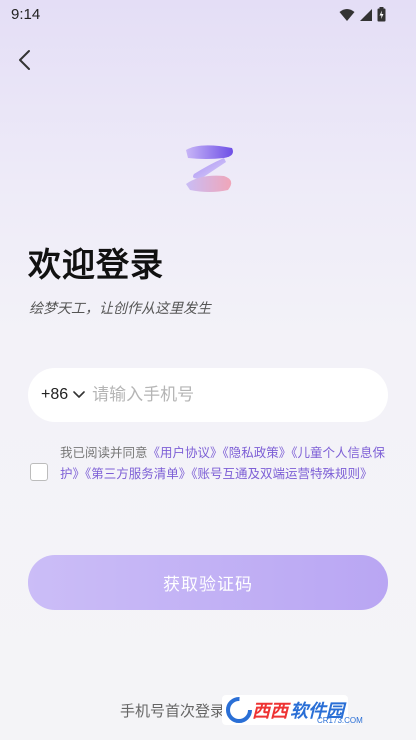 The height and width of the screenshot is (740, 416). I want to click on status-time: 9:14, so click(26, 14).